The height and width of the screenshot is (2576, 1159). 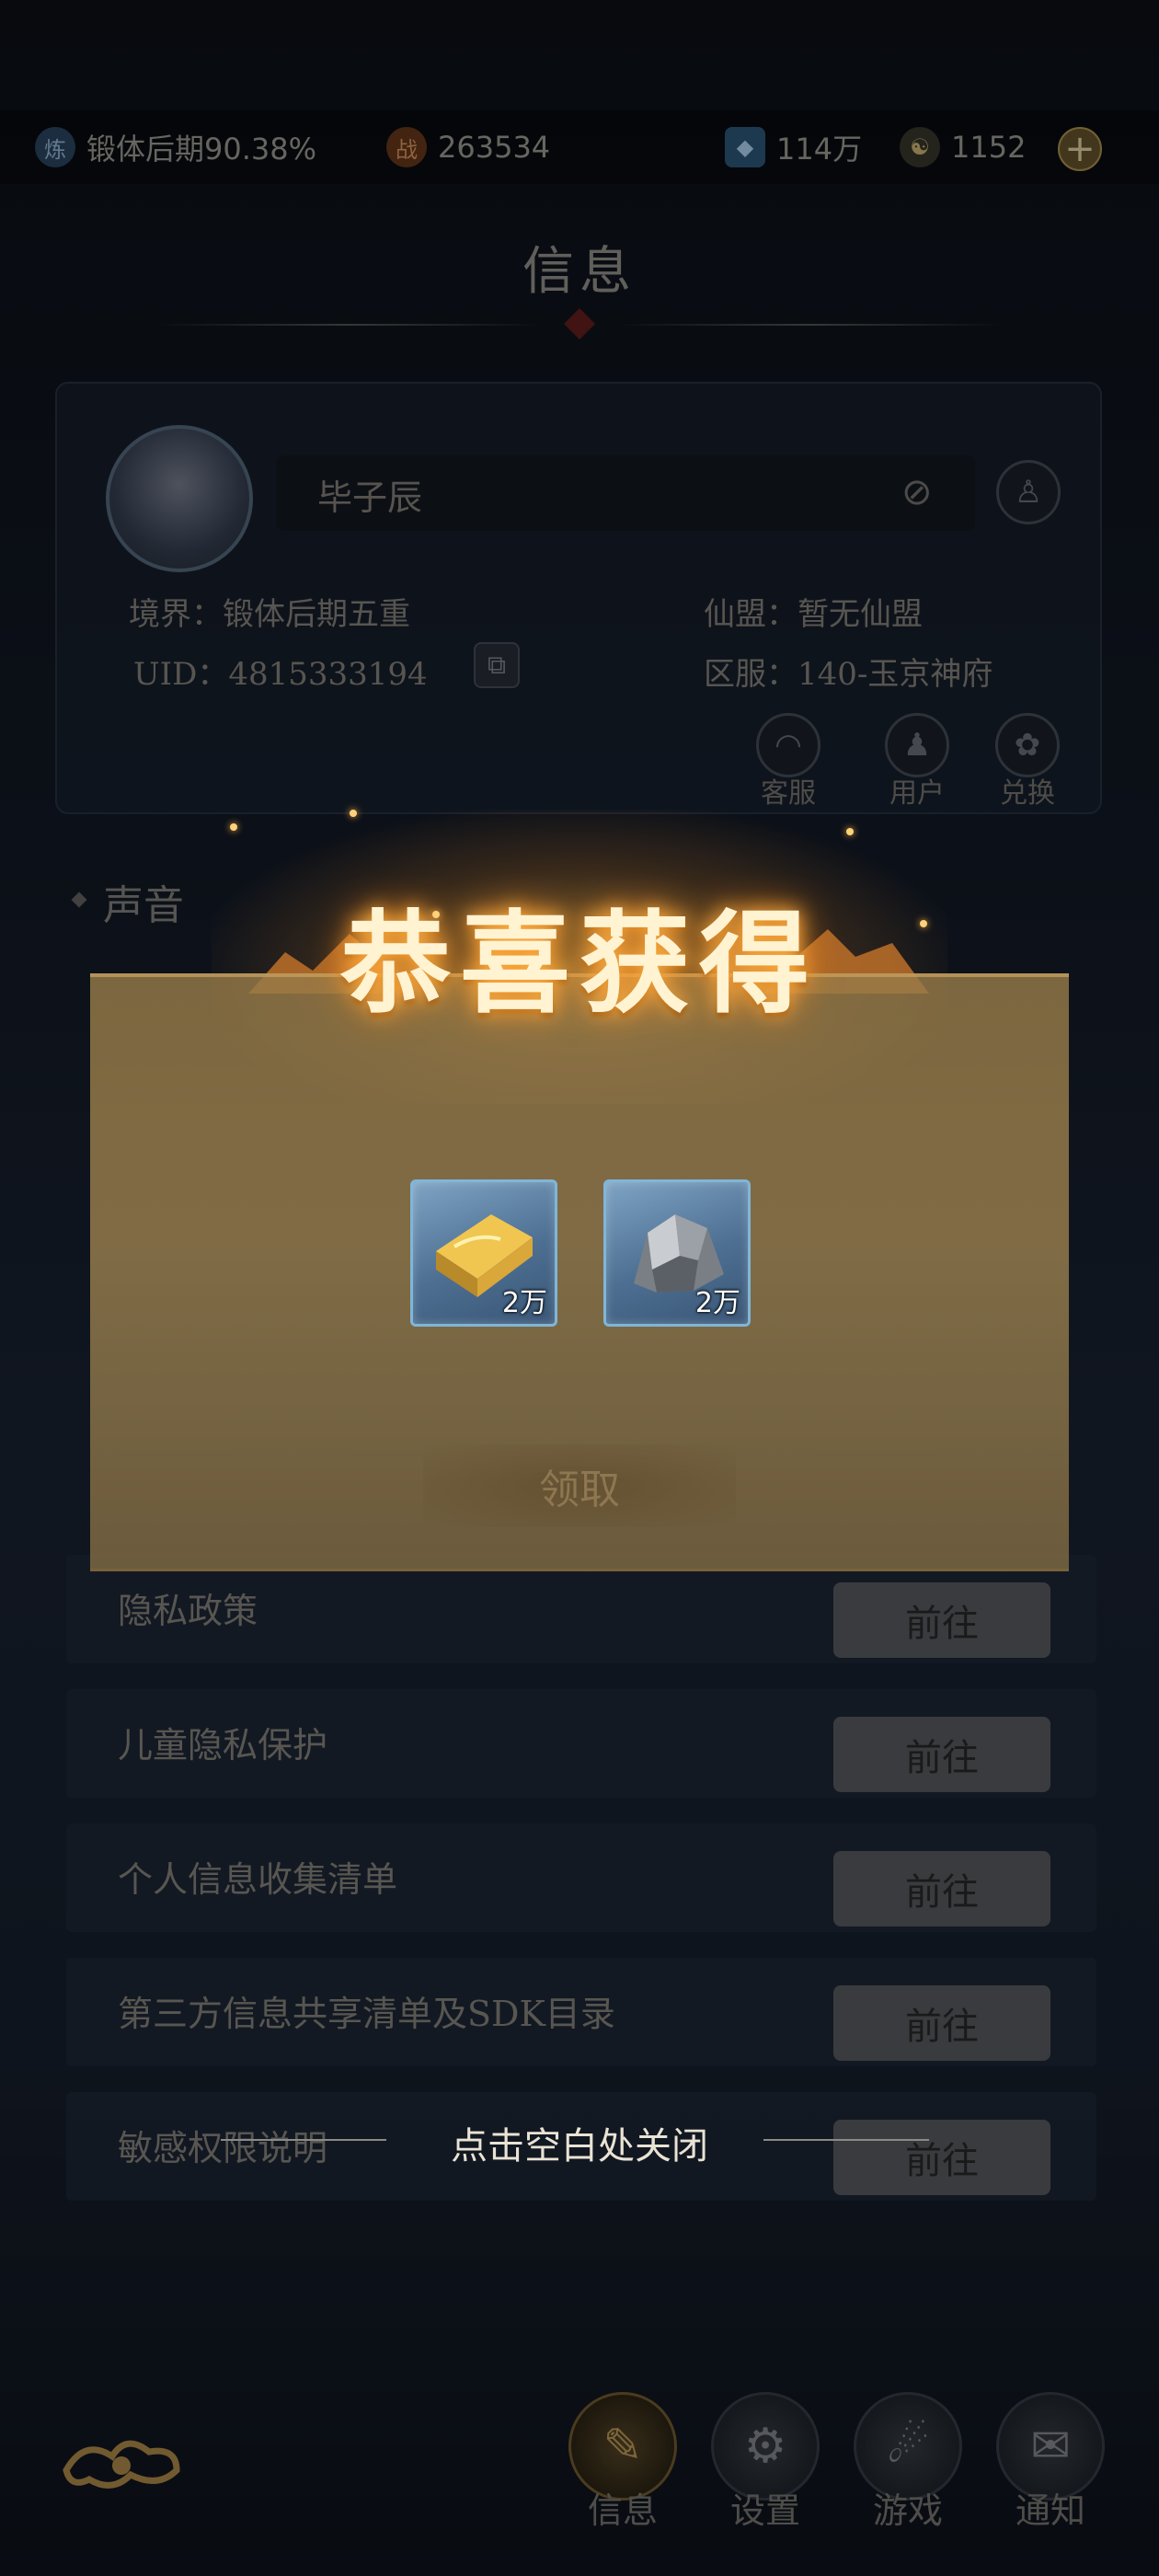 I want to click on close-hint: 点击空白处关闭, so click(x=579, y=2146).